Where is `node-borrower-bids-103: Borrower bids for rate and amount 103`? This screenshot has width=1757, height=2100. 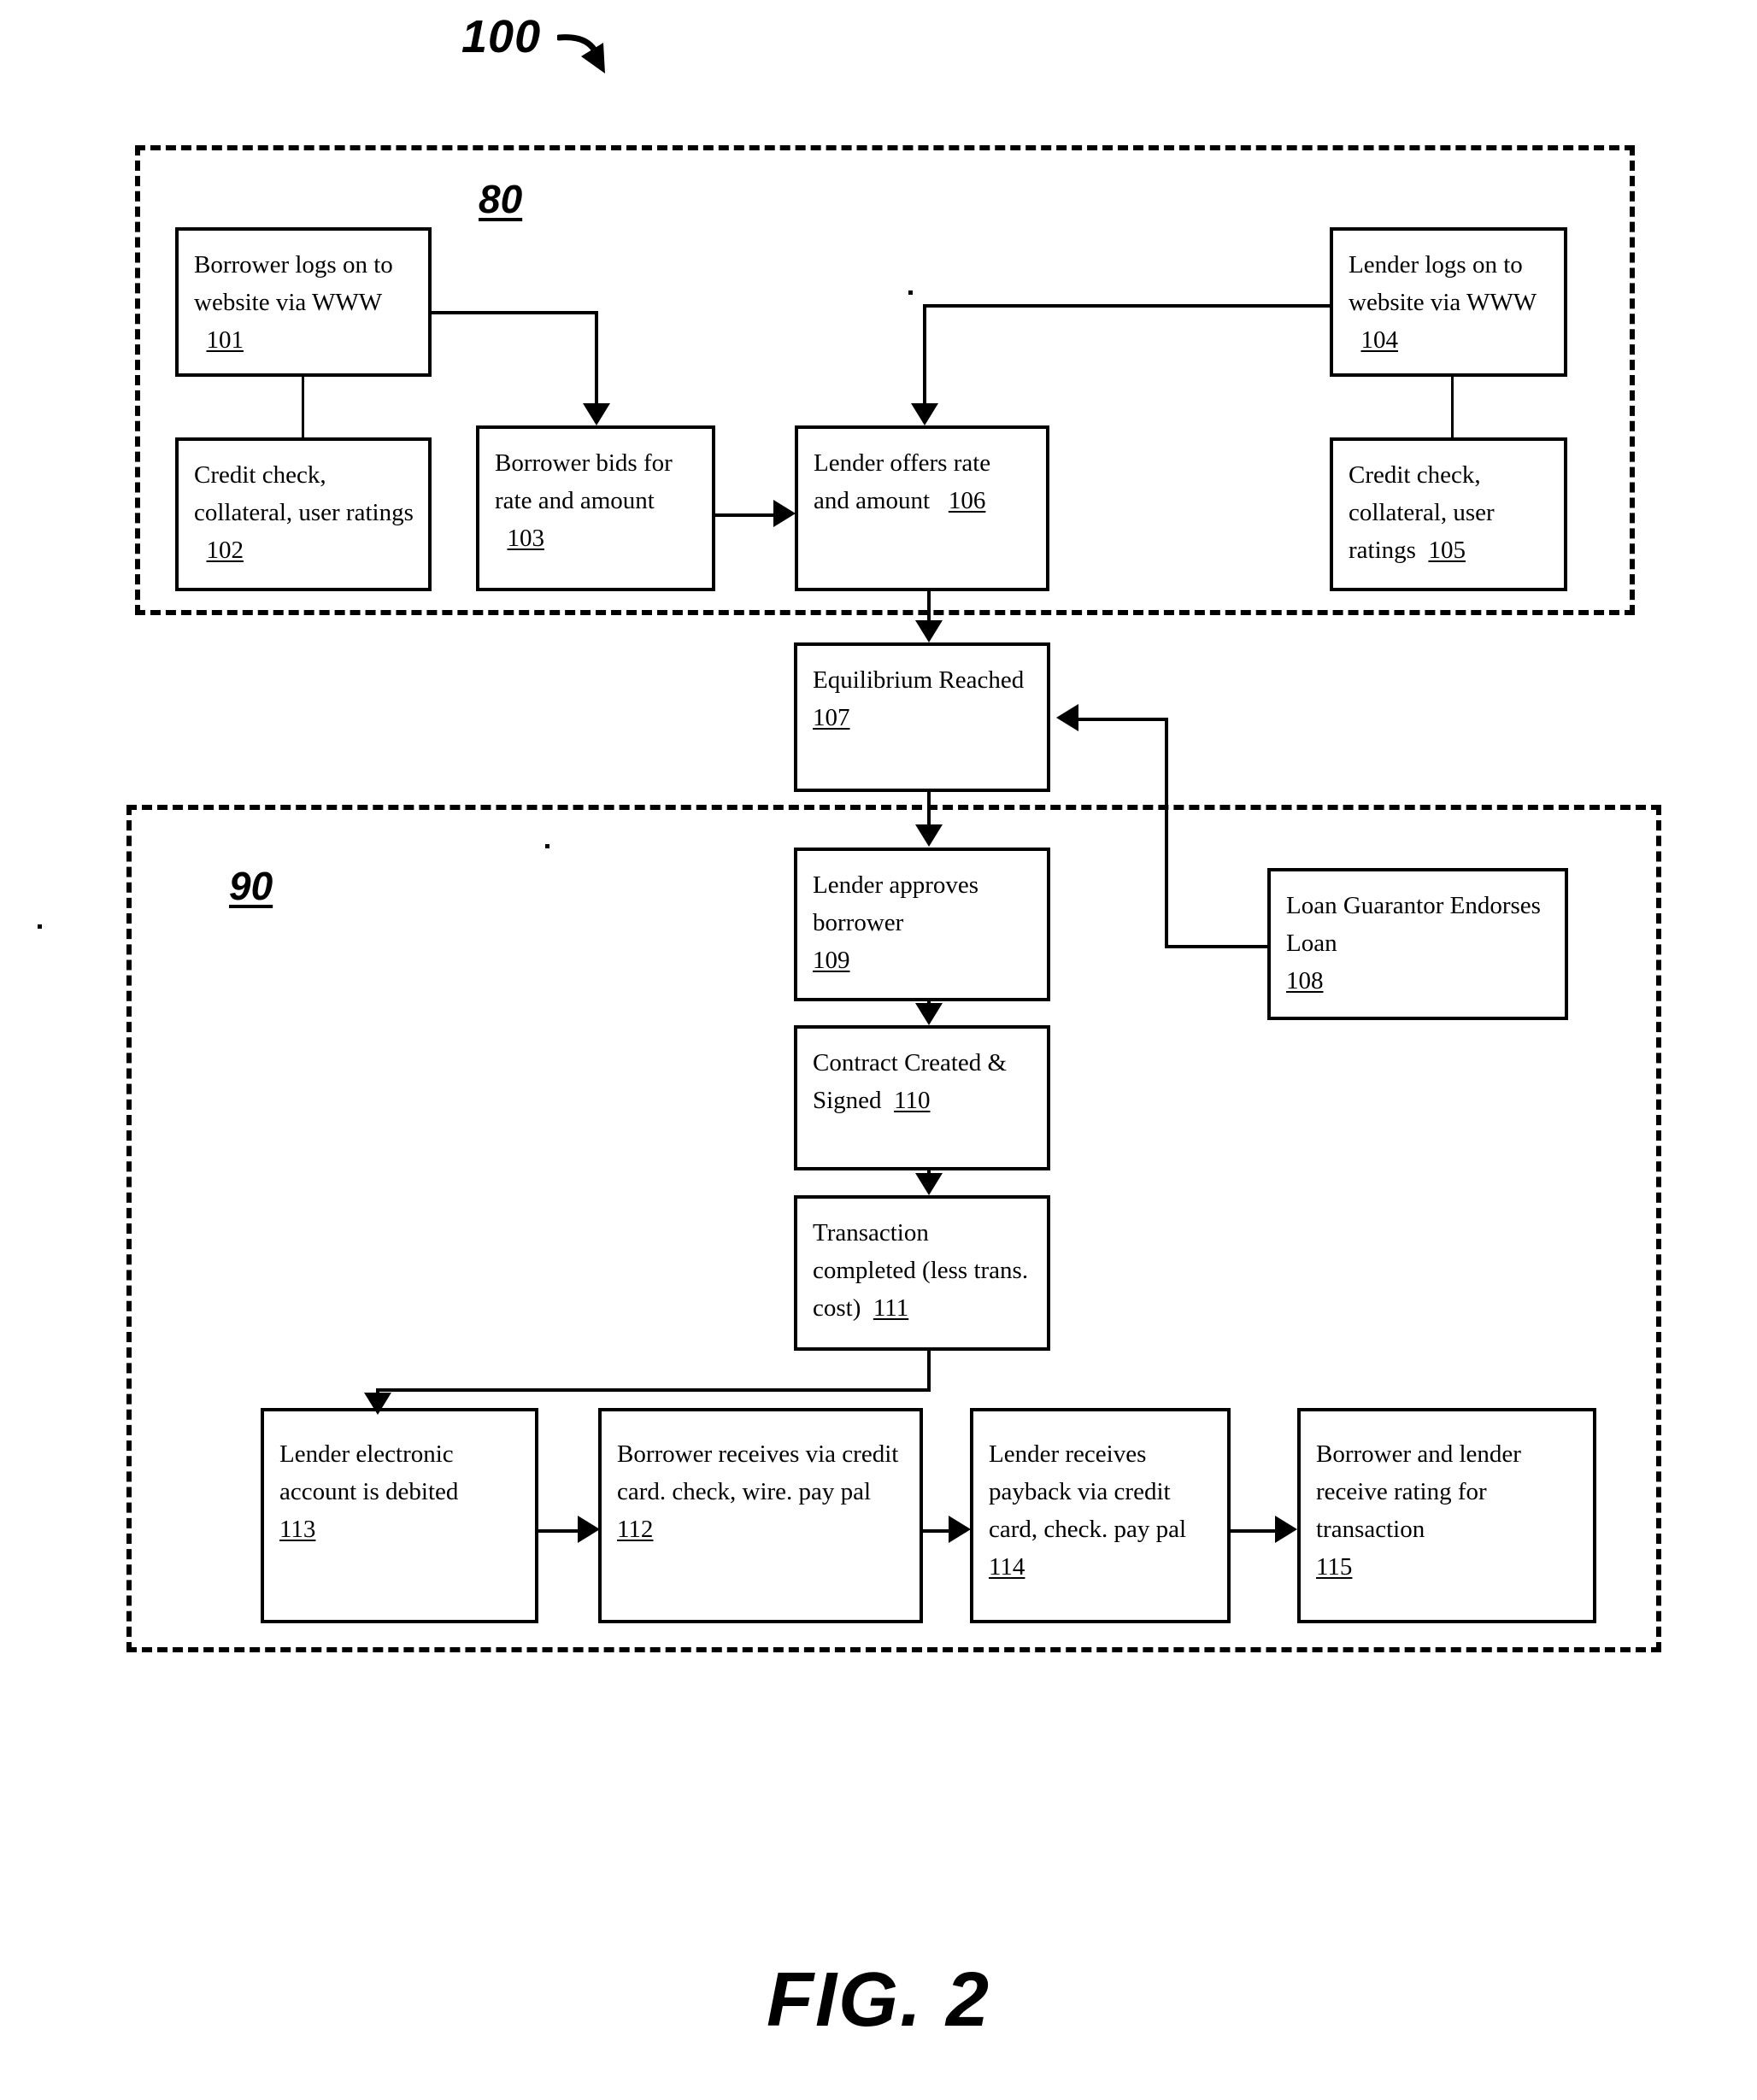
node-borrower-bids-103: Borrower bids for rate and amount 103 is located at coordinates (595, 508).